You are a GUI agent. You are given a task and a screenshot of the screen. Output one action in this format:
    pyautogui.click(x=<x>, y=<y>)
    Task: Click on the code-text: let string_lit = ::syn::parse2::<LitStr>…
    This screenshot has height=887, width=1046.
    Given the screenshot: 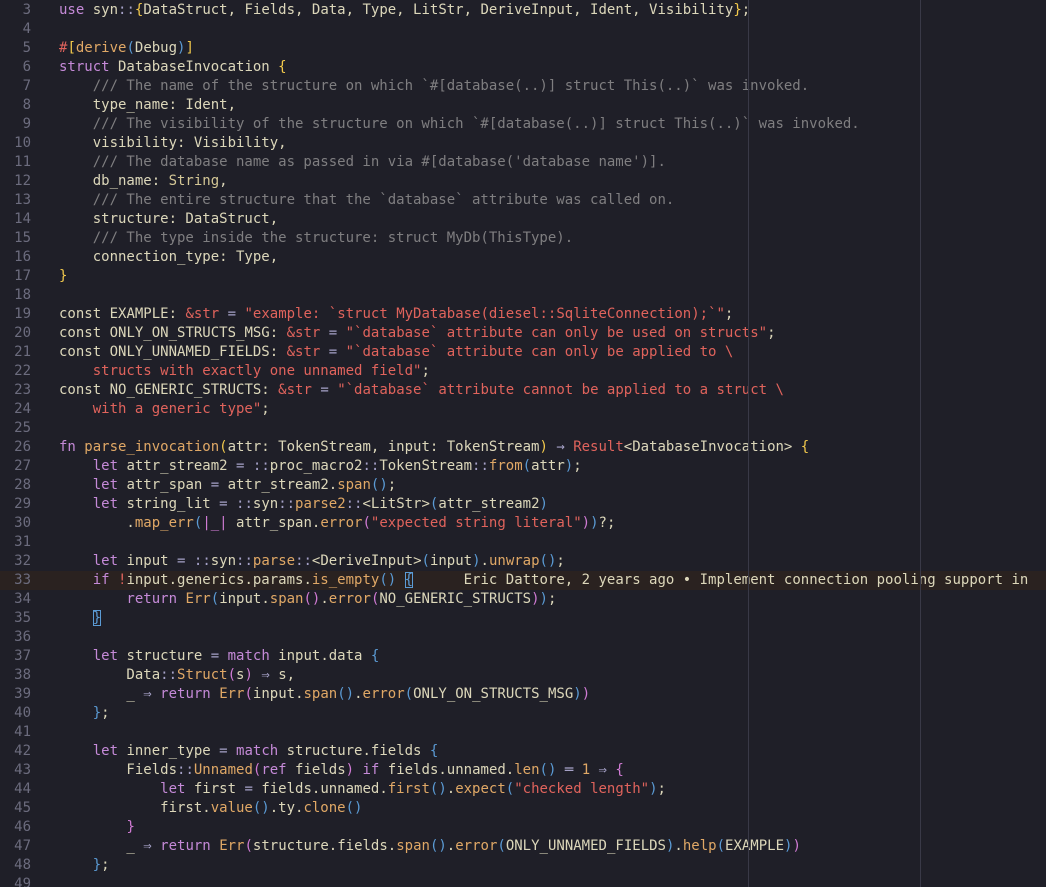 What is the action you would take?
    pyautogui.click(x=303, y=504)
    